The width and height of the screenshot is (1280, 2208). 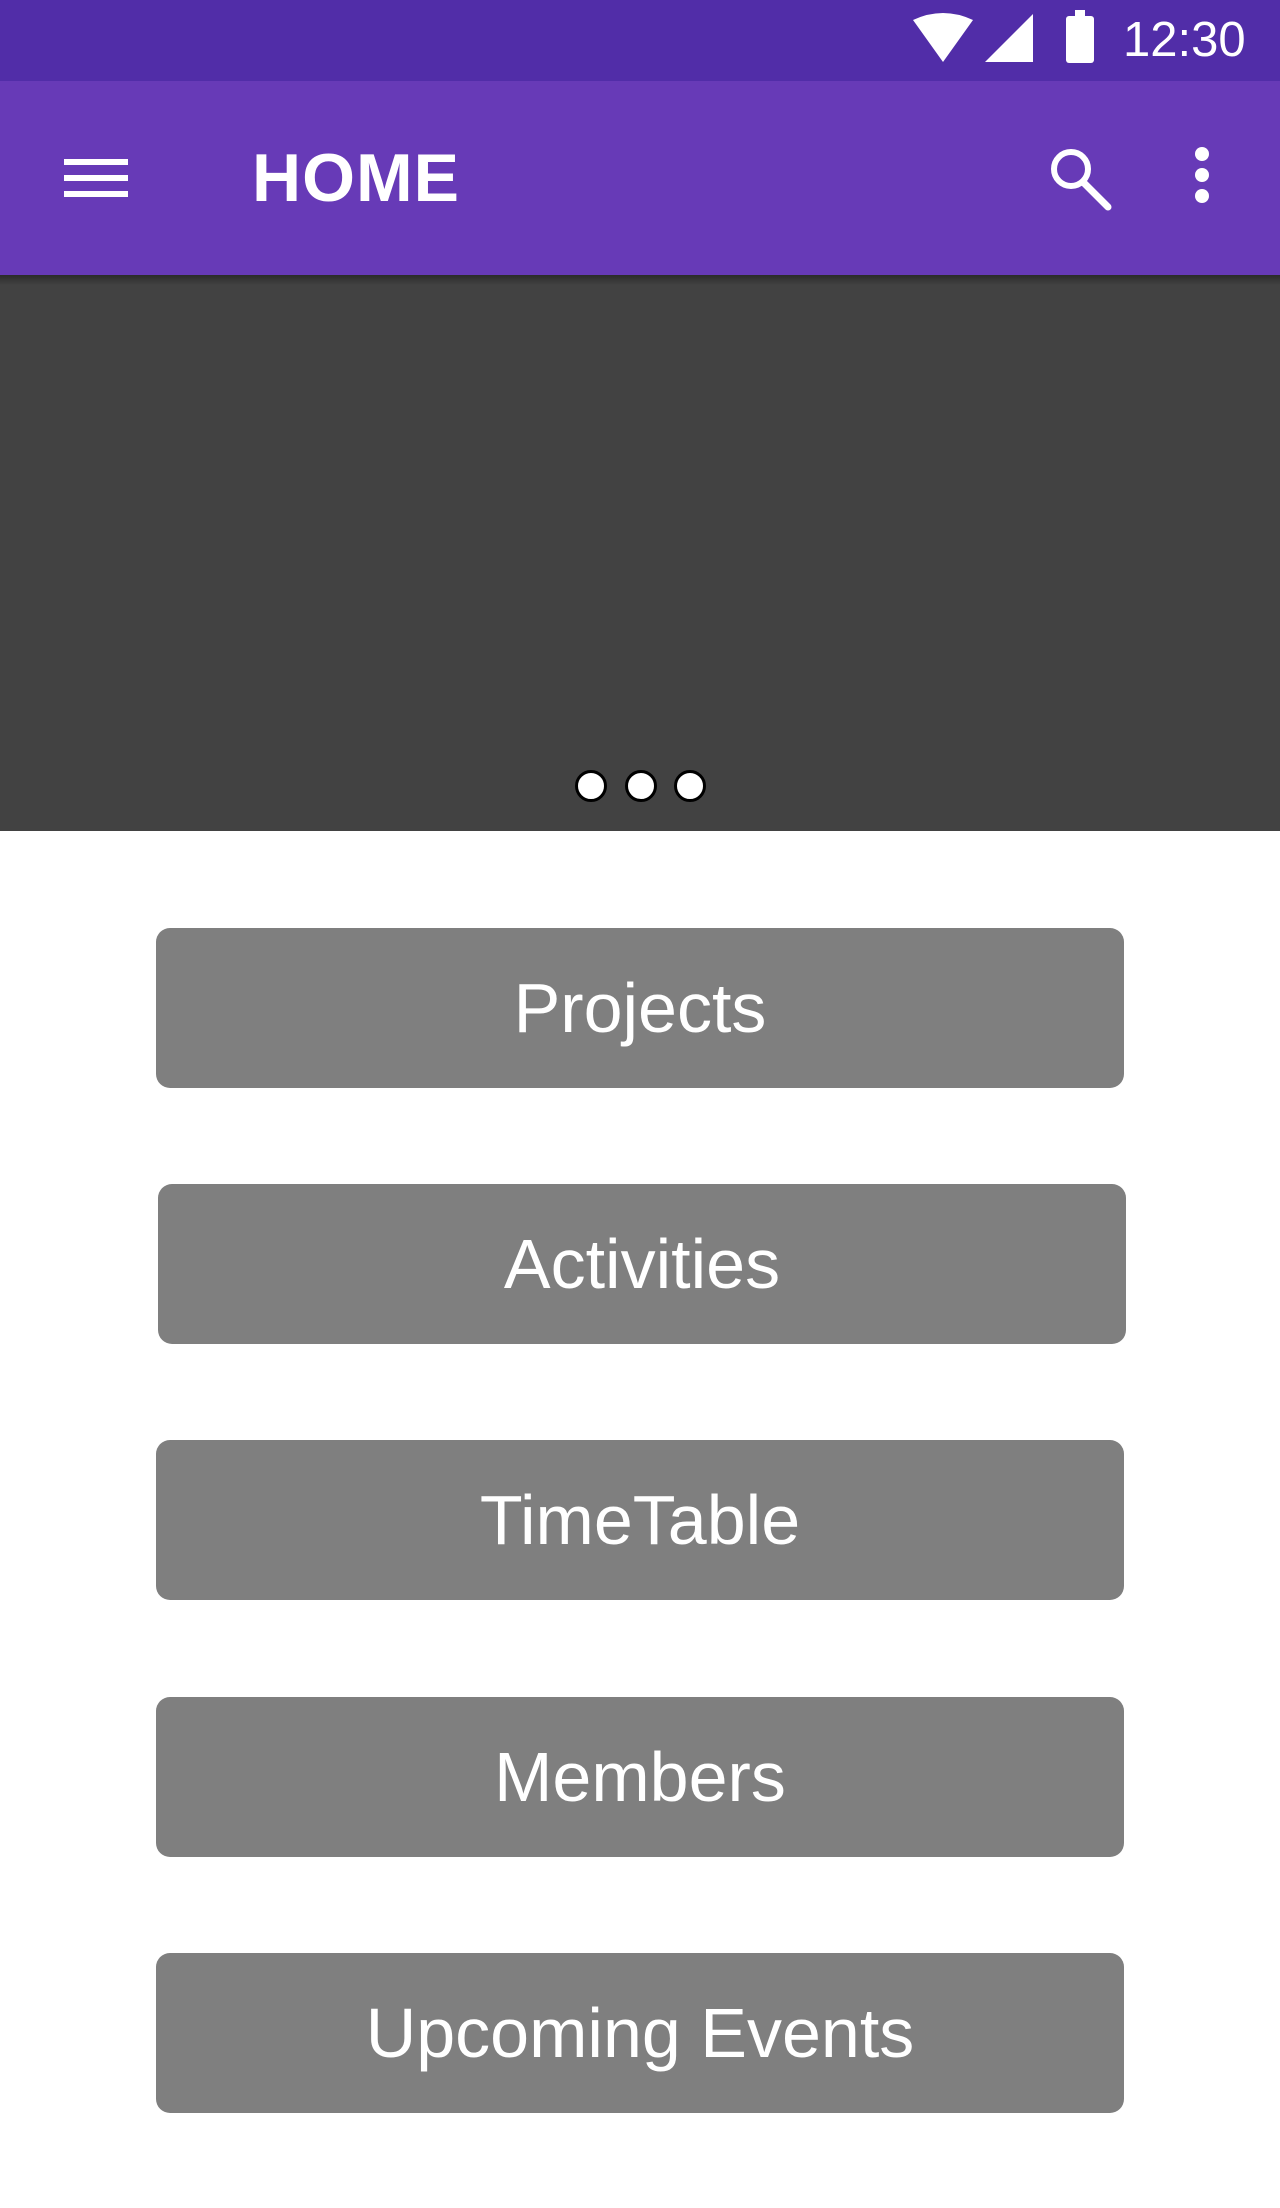 I want to click on timetable-button: TimeTable, so click(x=640, y=1520).